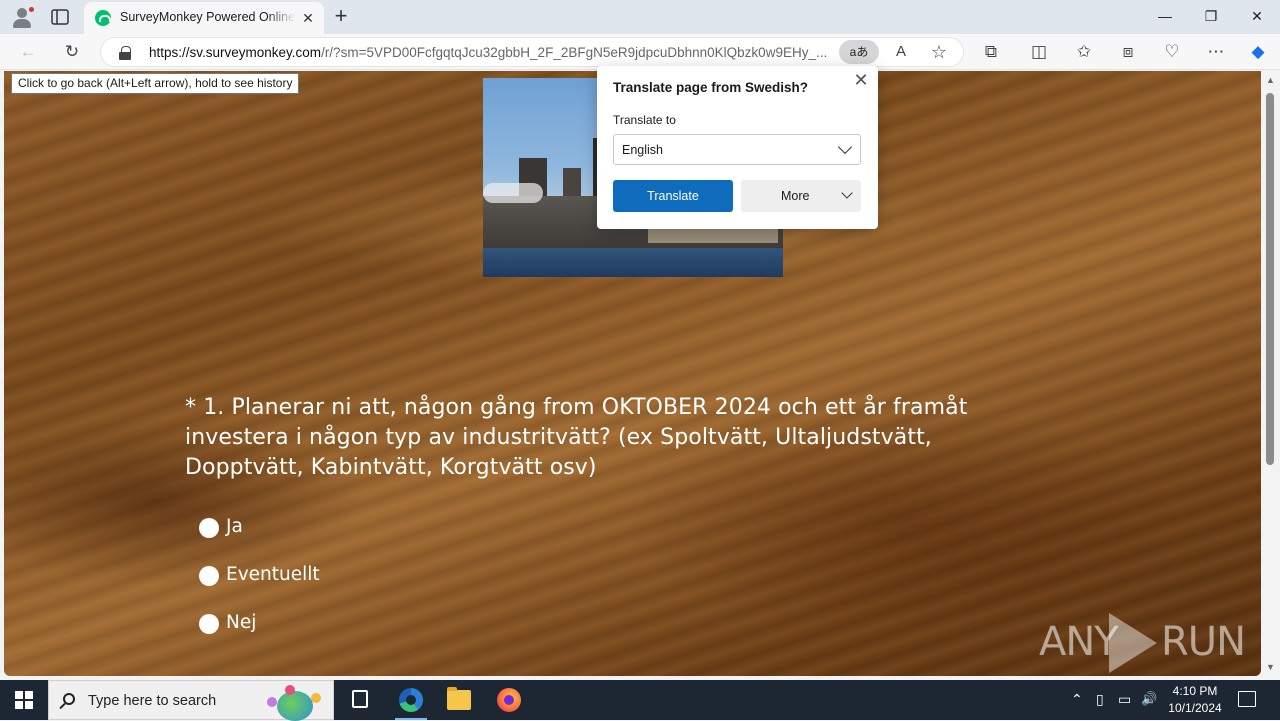 The image size is (1280, 721). I want to click on tab-surveymonkey: SurveyMonkey Powered Online S ✕, so click(204, 18).